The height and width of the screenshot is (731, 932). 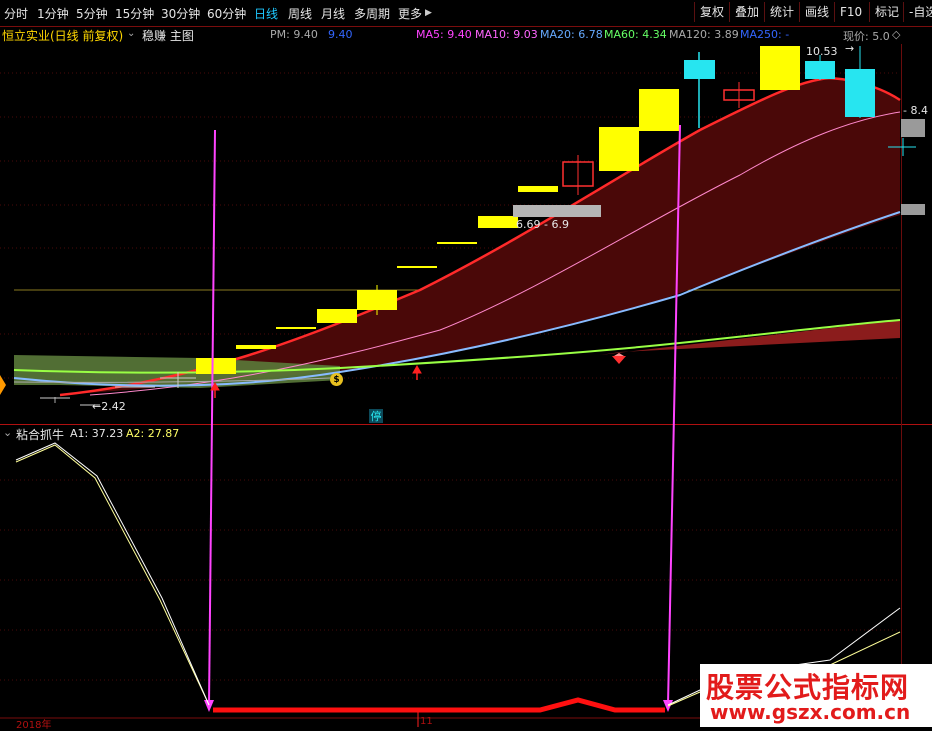 What do you see at coordinates (913, 209) in the screenshot?
I see `right-low-box` at bounding box center [913, 209].